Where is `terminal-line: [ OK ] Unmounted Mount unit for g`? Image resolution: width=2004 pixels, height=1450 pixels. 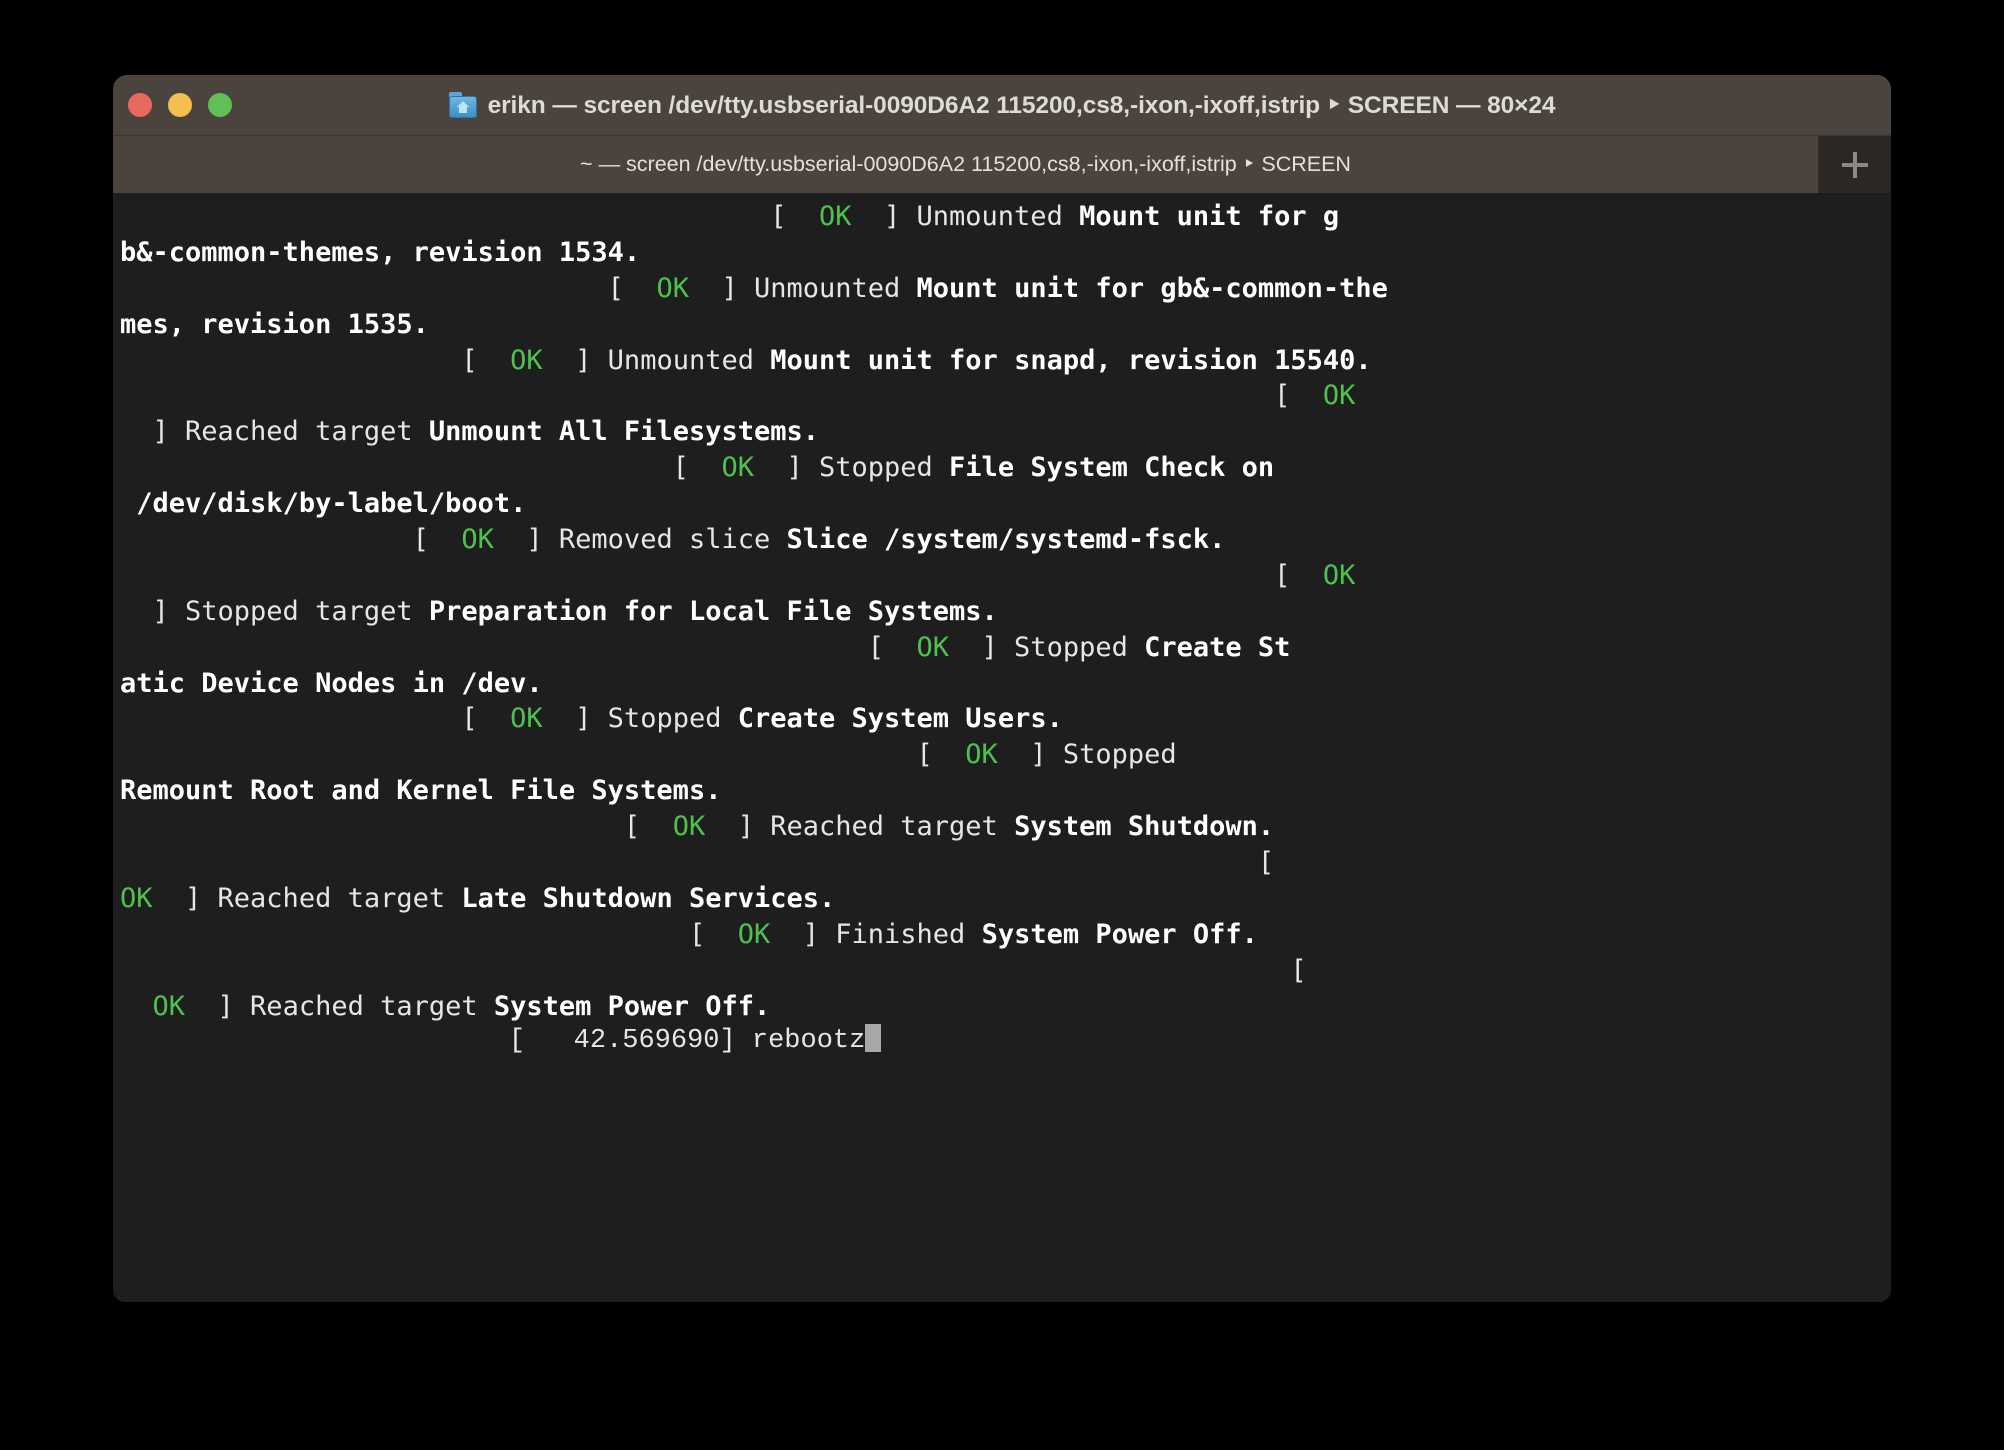
terminal-line: [ OK ] Unmounted Mount unit for g is located at coordinates (1005, 217).